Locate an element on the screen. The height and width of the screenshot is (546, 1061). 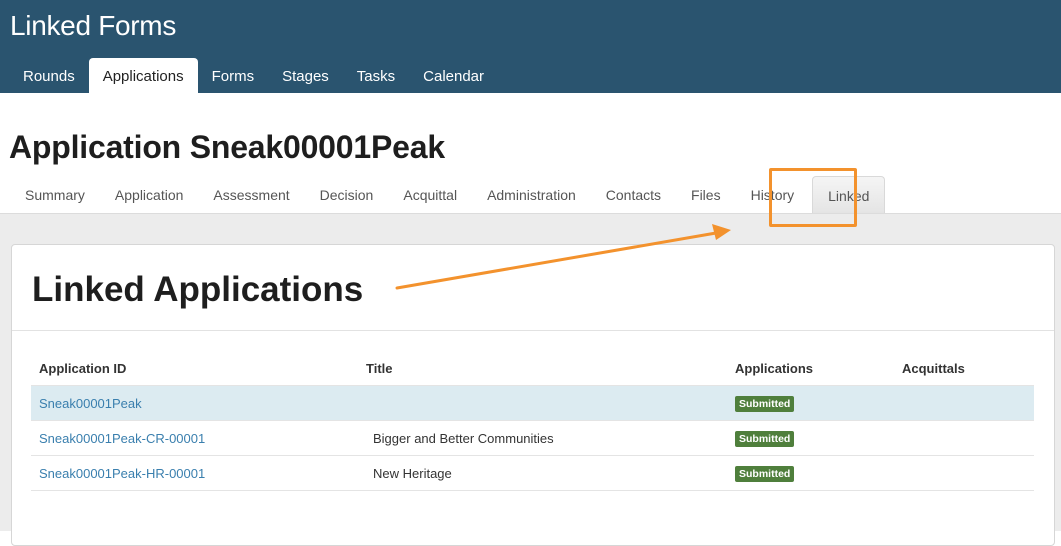
panel-divider is located at coordinates (533, 330).